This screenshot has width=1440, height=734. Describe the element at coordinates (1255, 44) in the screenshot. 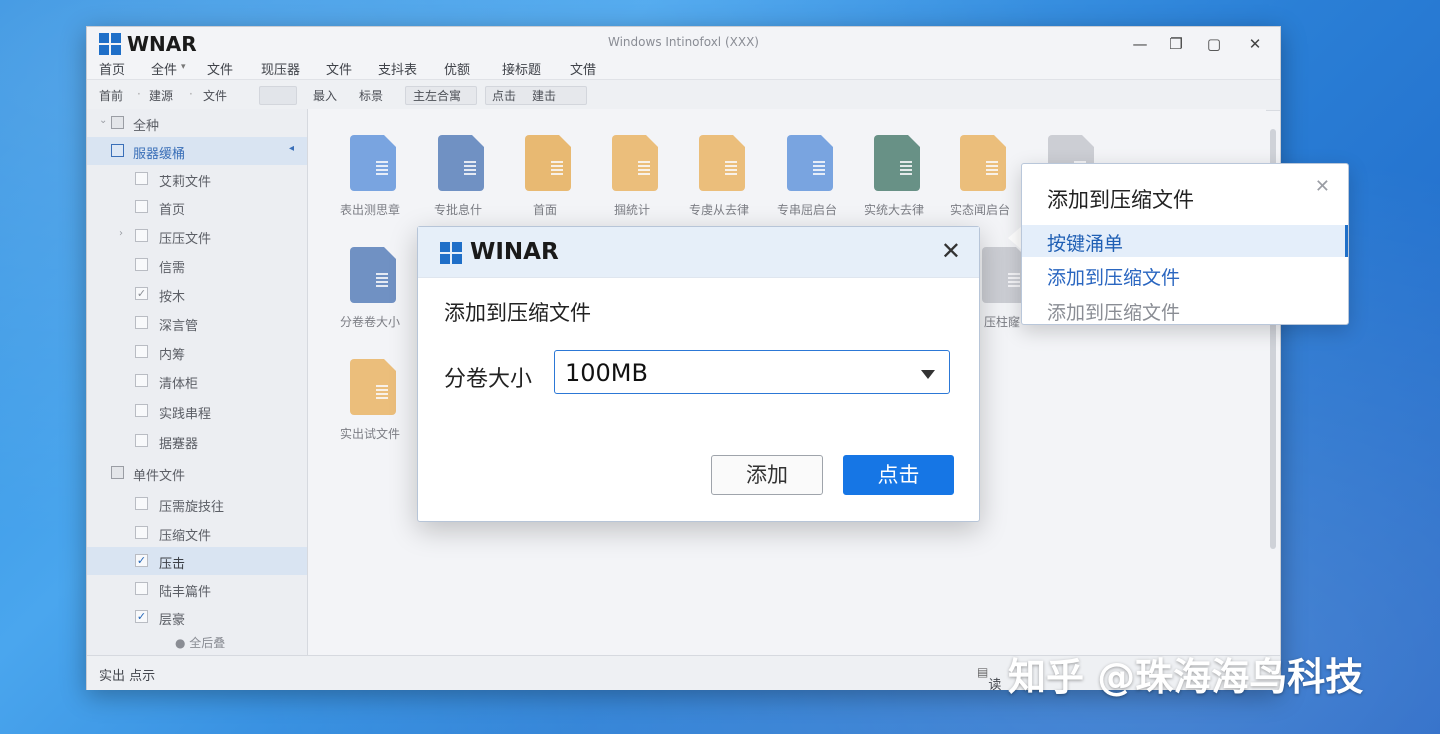

I see `close-window-button: ✕` at that location.